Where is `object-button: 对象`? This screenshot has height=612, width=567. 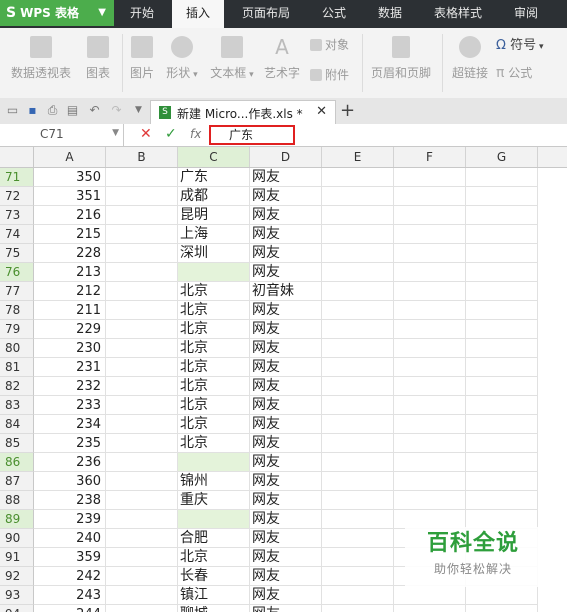 object-button: 对象 is located at coordinates (329, 44).